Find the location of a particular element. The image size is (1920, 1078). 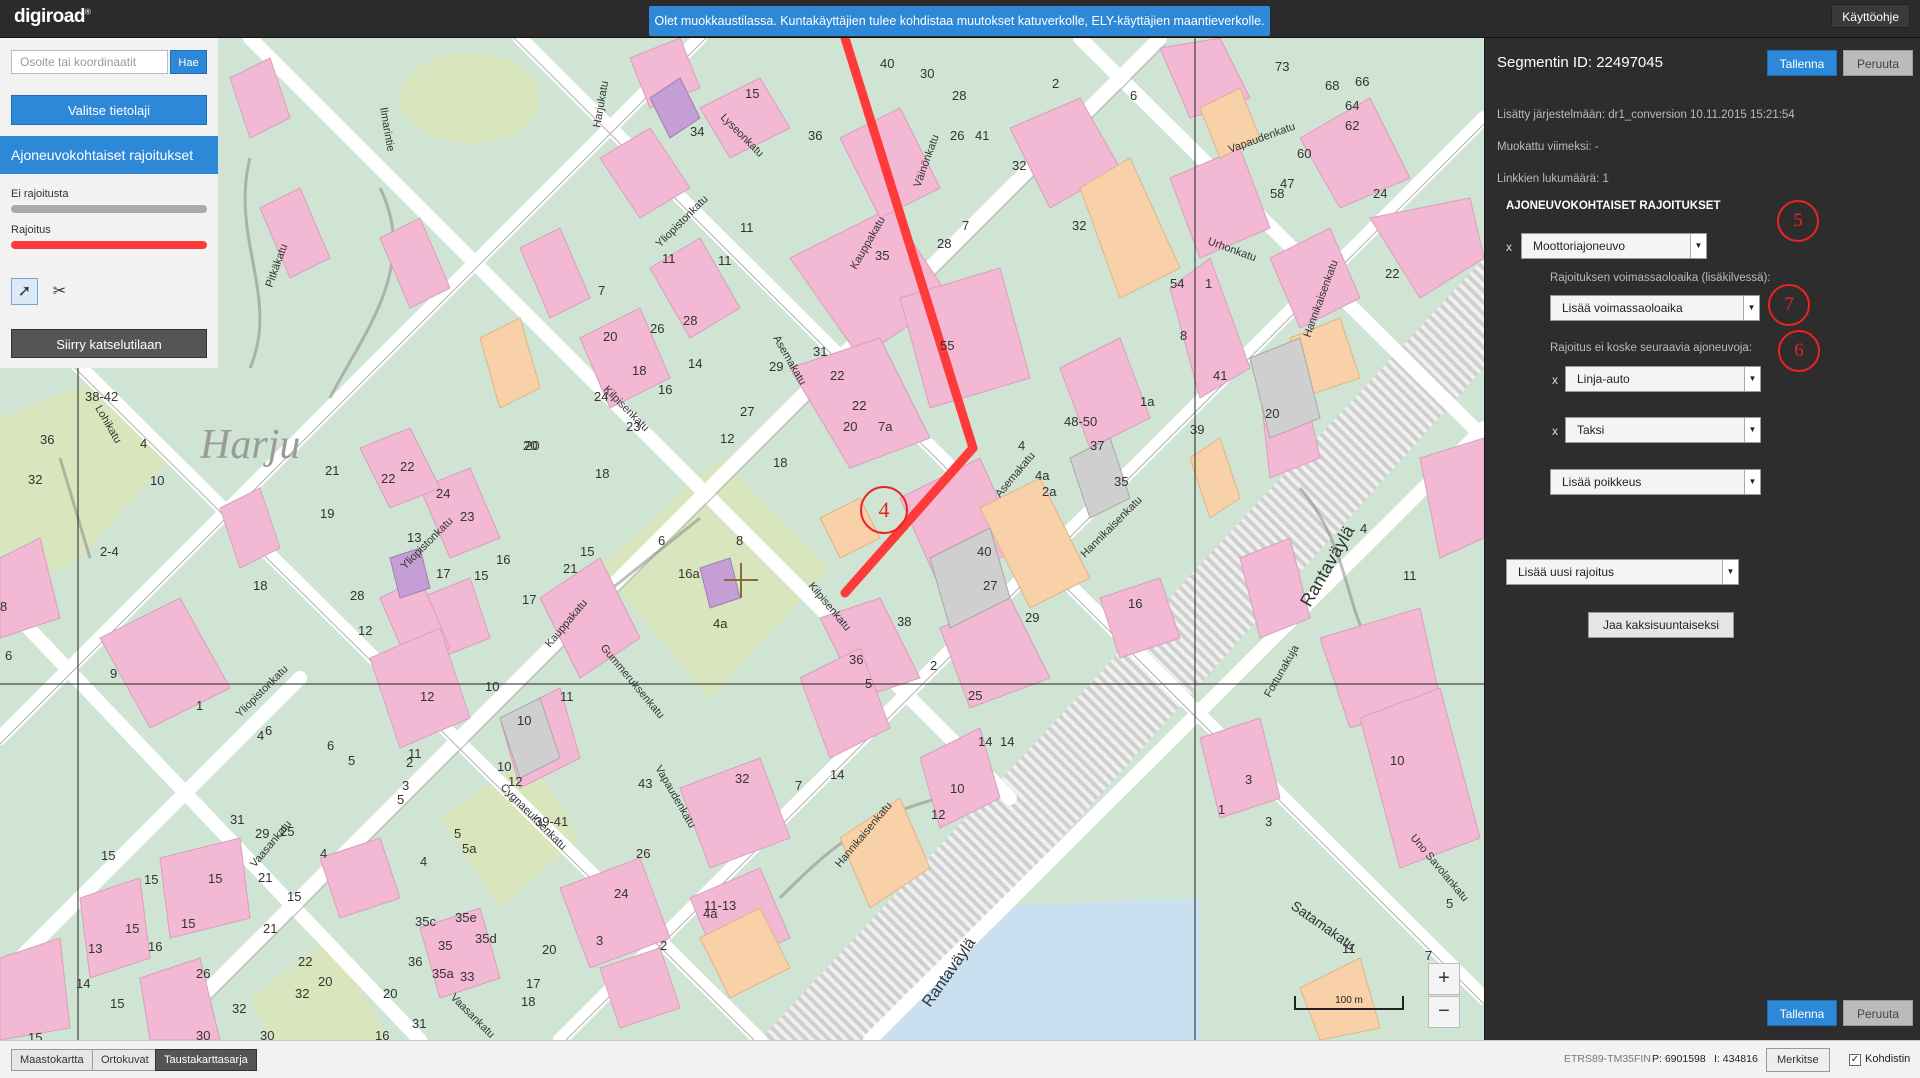

svg-text: 22 is located at coordinates (388, 478).